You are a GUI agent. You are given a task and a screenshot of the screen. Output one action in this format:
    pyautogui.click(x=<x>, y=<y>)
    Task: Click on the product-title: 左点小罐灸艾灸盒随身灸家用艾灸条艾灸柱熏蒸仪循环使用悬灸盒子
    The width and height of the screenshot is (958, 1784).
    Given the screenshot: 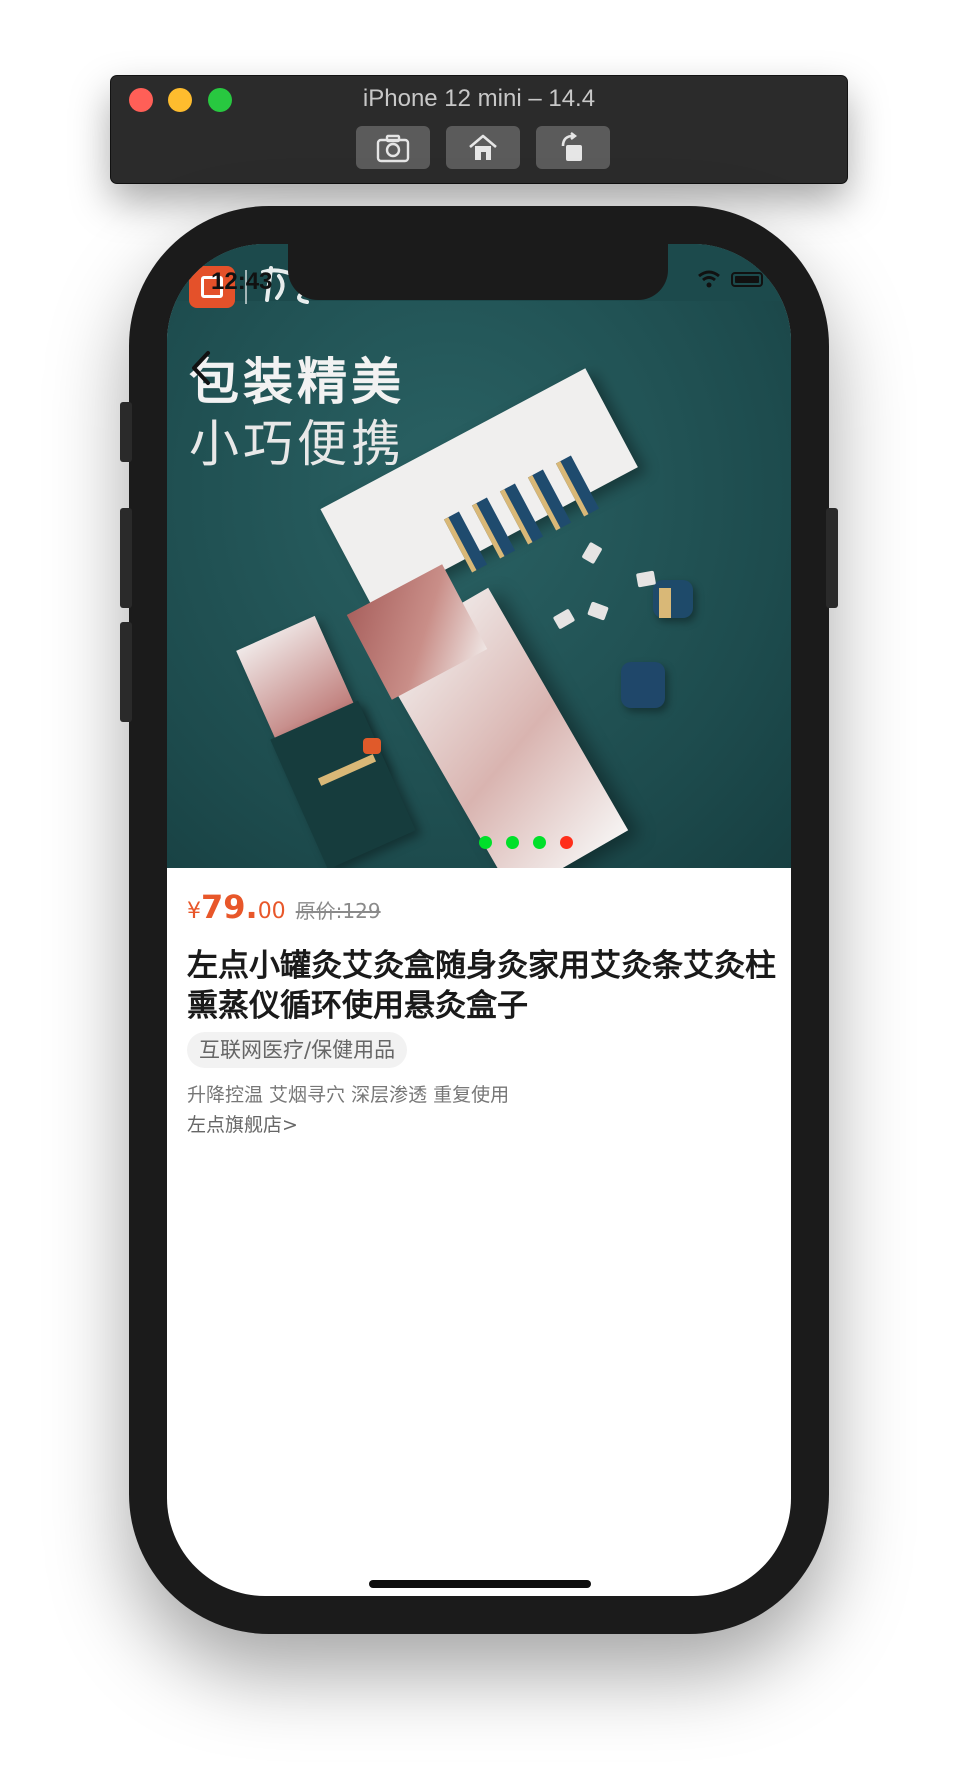 What is the action you would take?
    pyautogui.click(x=481, y=986)
    